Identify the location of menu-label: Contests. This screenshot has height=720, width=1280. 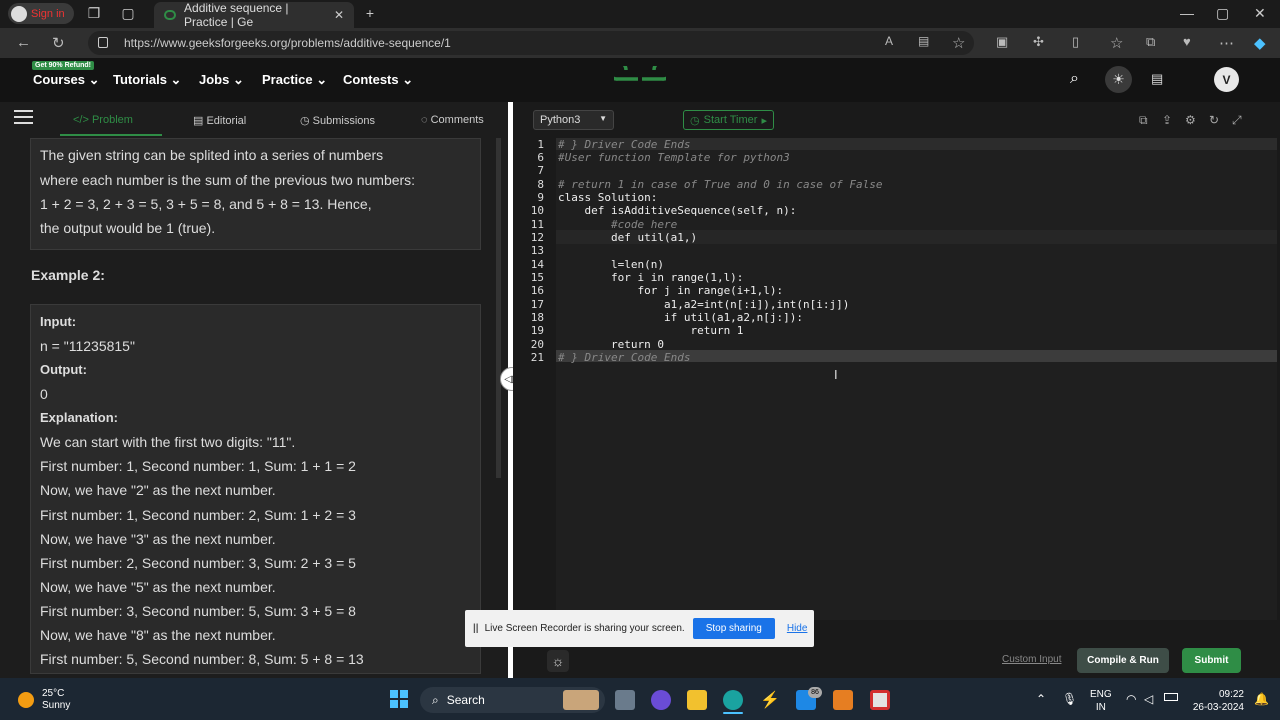
(371, 79).